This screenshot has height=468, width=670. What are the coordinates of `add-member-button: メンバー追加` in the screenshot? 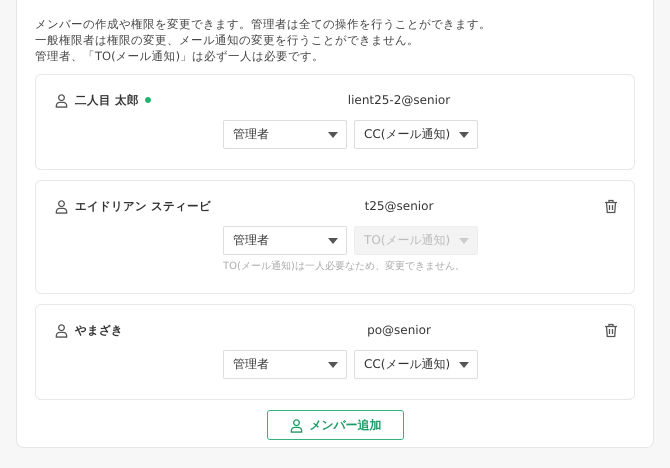 It's located at (335, 425).